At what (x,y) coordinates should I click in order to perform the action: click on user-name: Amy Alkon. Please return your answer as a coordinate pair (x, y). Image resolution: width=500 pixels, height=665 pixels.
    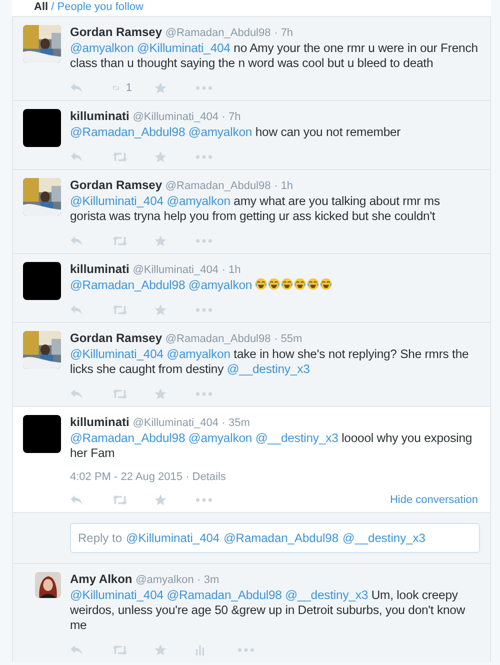
    Looking at the image, I should click on (101, 579).